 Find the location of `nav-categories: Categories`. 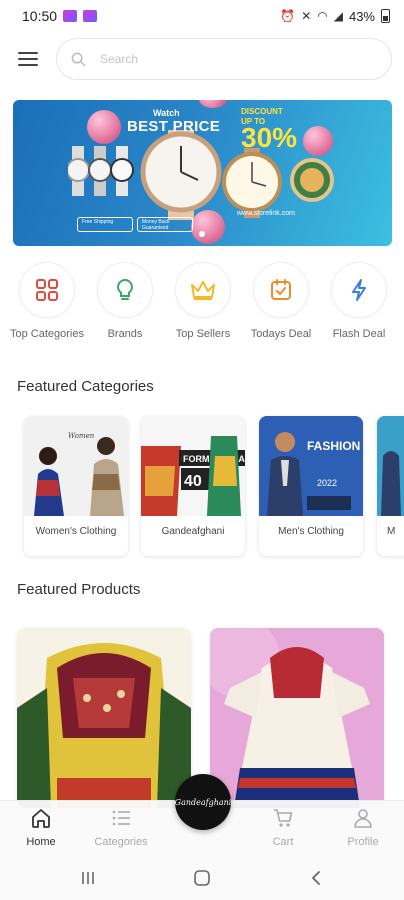

nav-categories: Categories is located at coordinates (121, 827).